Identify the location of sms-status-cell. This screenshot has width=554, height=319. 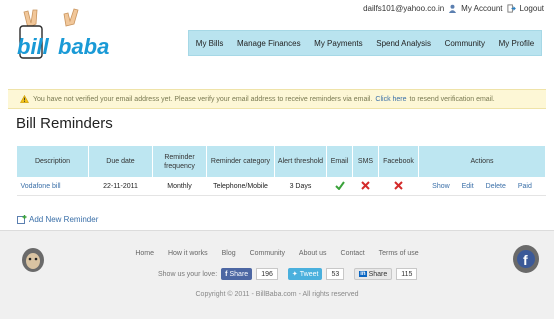
(365, 186).